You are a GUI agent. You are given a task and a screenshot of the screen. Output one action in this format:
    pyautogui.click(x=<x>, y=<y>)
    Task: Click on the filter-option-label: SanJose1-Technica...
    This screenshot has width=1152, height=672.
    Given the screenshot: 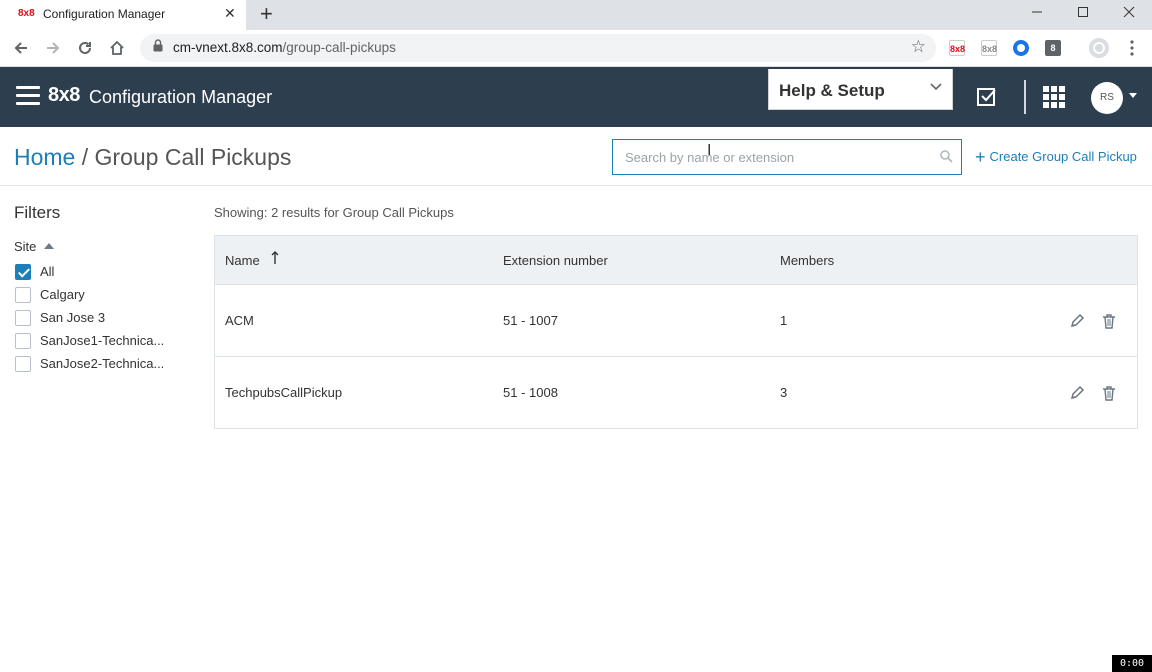 What is the action you would take?
    pyautogui.click(x=102, y=340)
    